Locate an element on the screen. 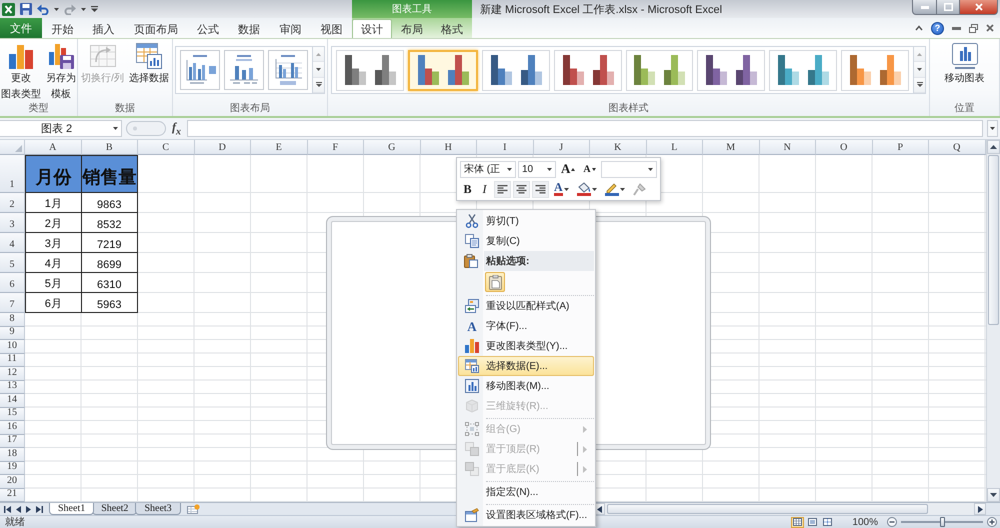 This screenshot has height=528, width=1000. row-header: 8 is located at coordinates (12, 319).